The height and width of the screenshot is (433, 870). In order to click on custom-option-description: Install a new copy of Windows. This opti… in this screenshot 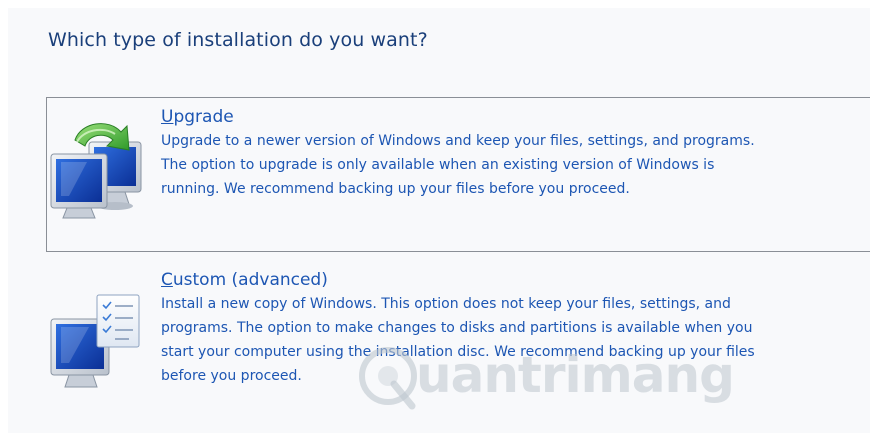, I will do `click(458, 340)`.